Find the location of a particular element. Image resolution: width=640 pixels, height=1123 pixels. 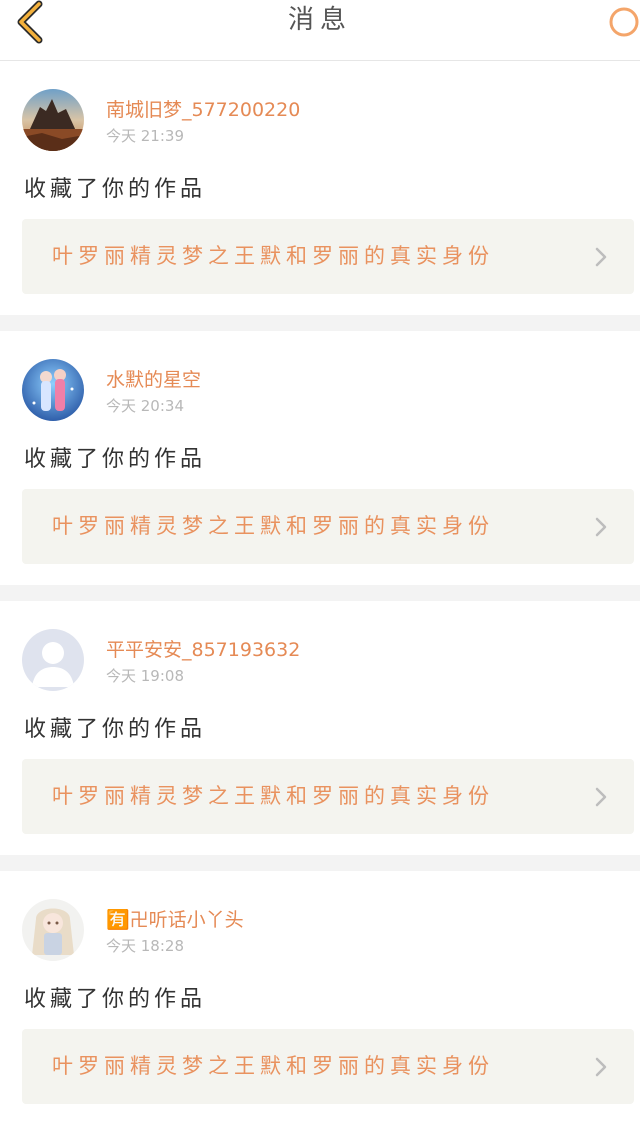

page-title: 消息 is located at coordinates (319, 20).